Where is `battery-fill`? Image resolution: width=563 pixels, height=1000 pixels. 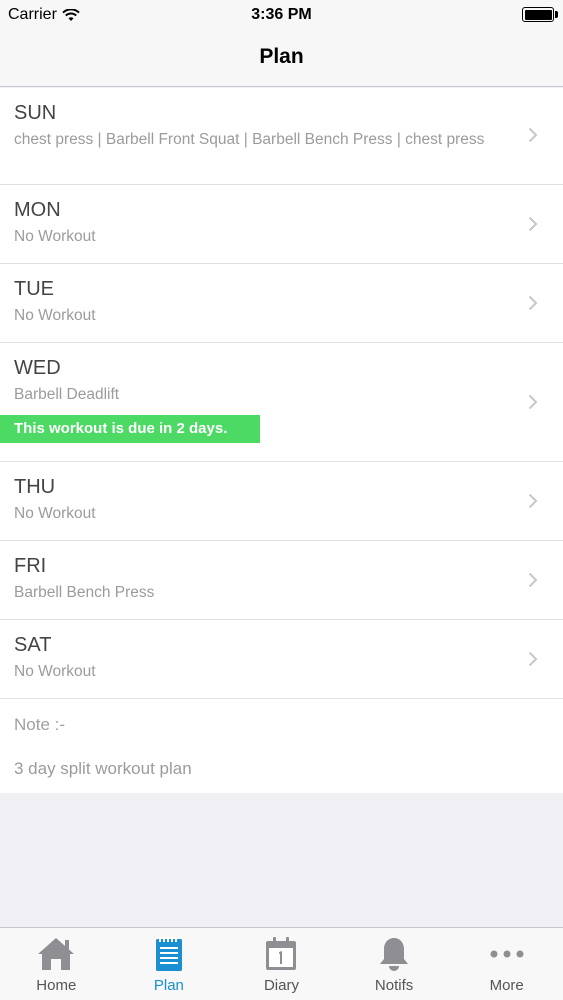 battery-fill is located at coordinates (538, 14).